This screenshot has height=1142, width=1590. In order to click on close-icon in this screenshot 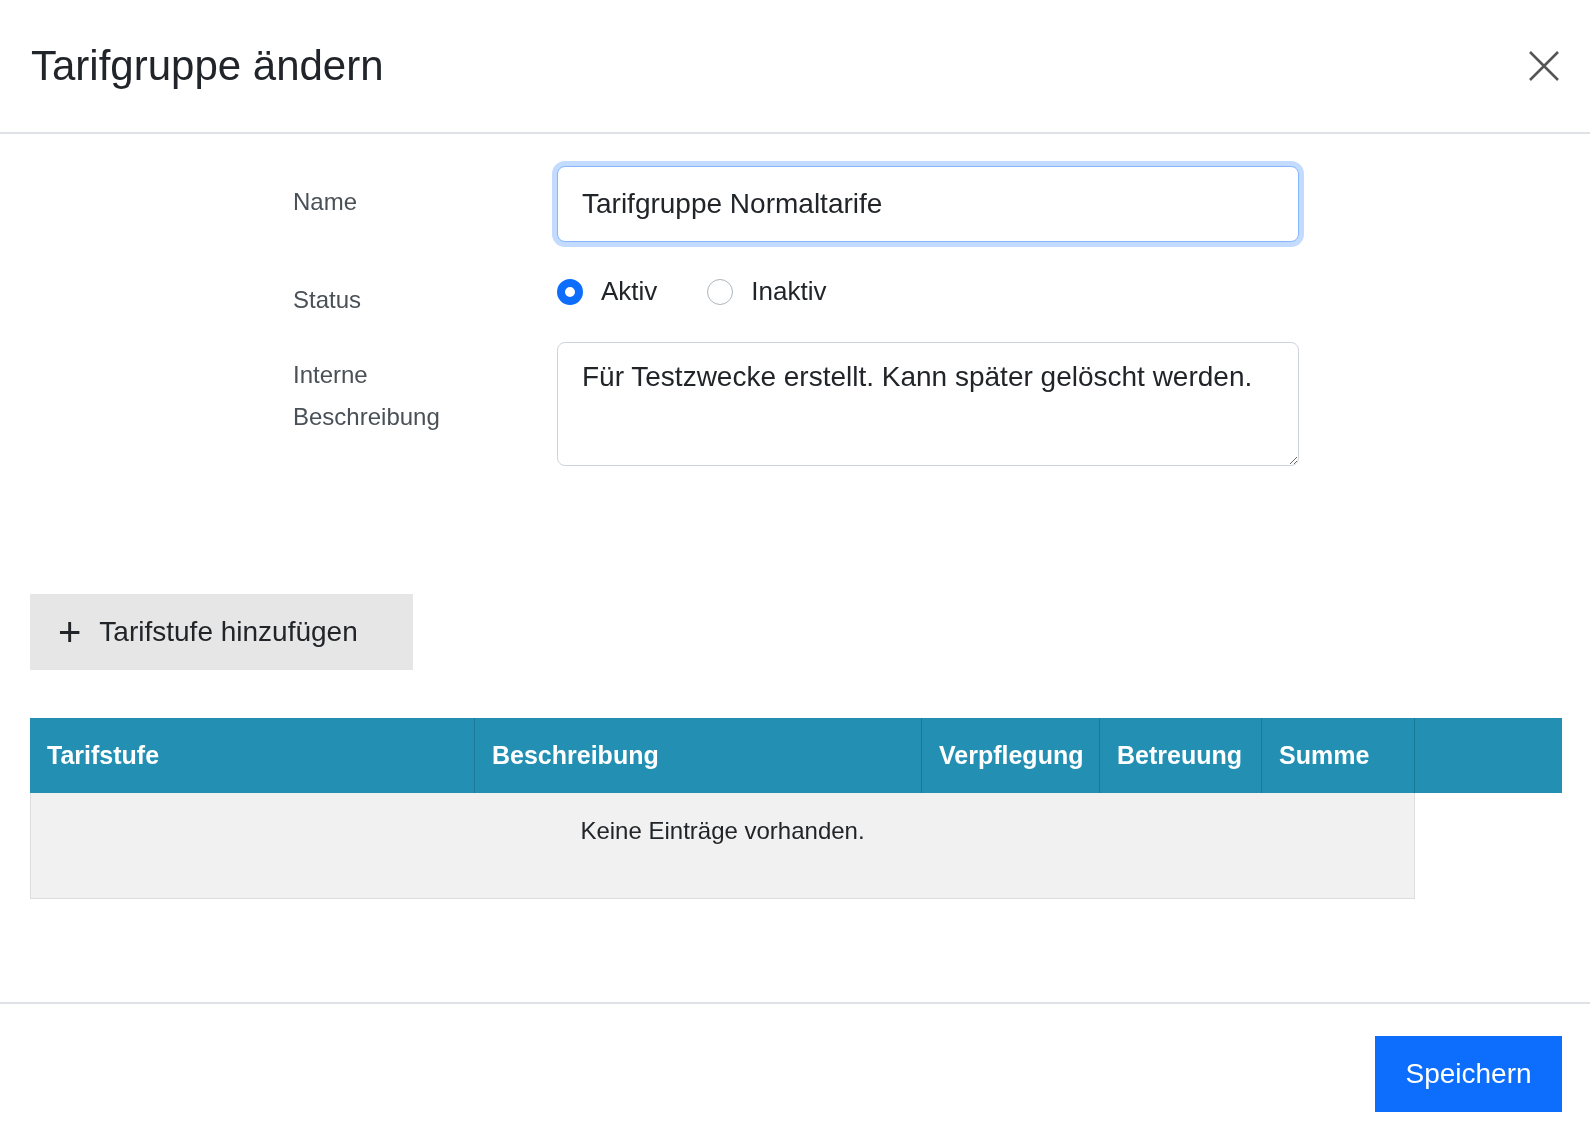, I will do `click(1544, 66)`.